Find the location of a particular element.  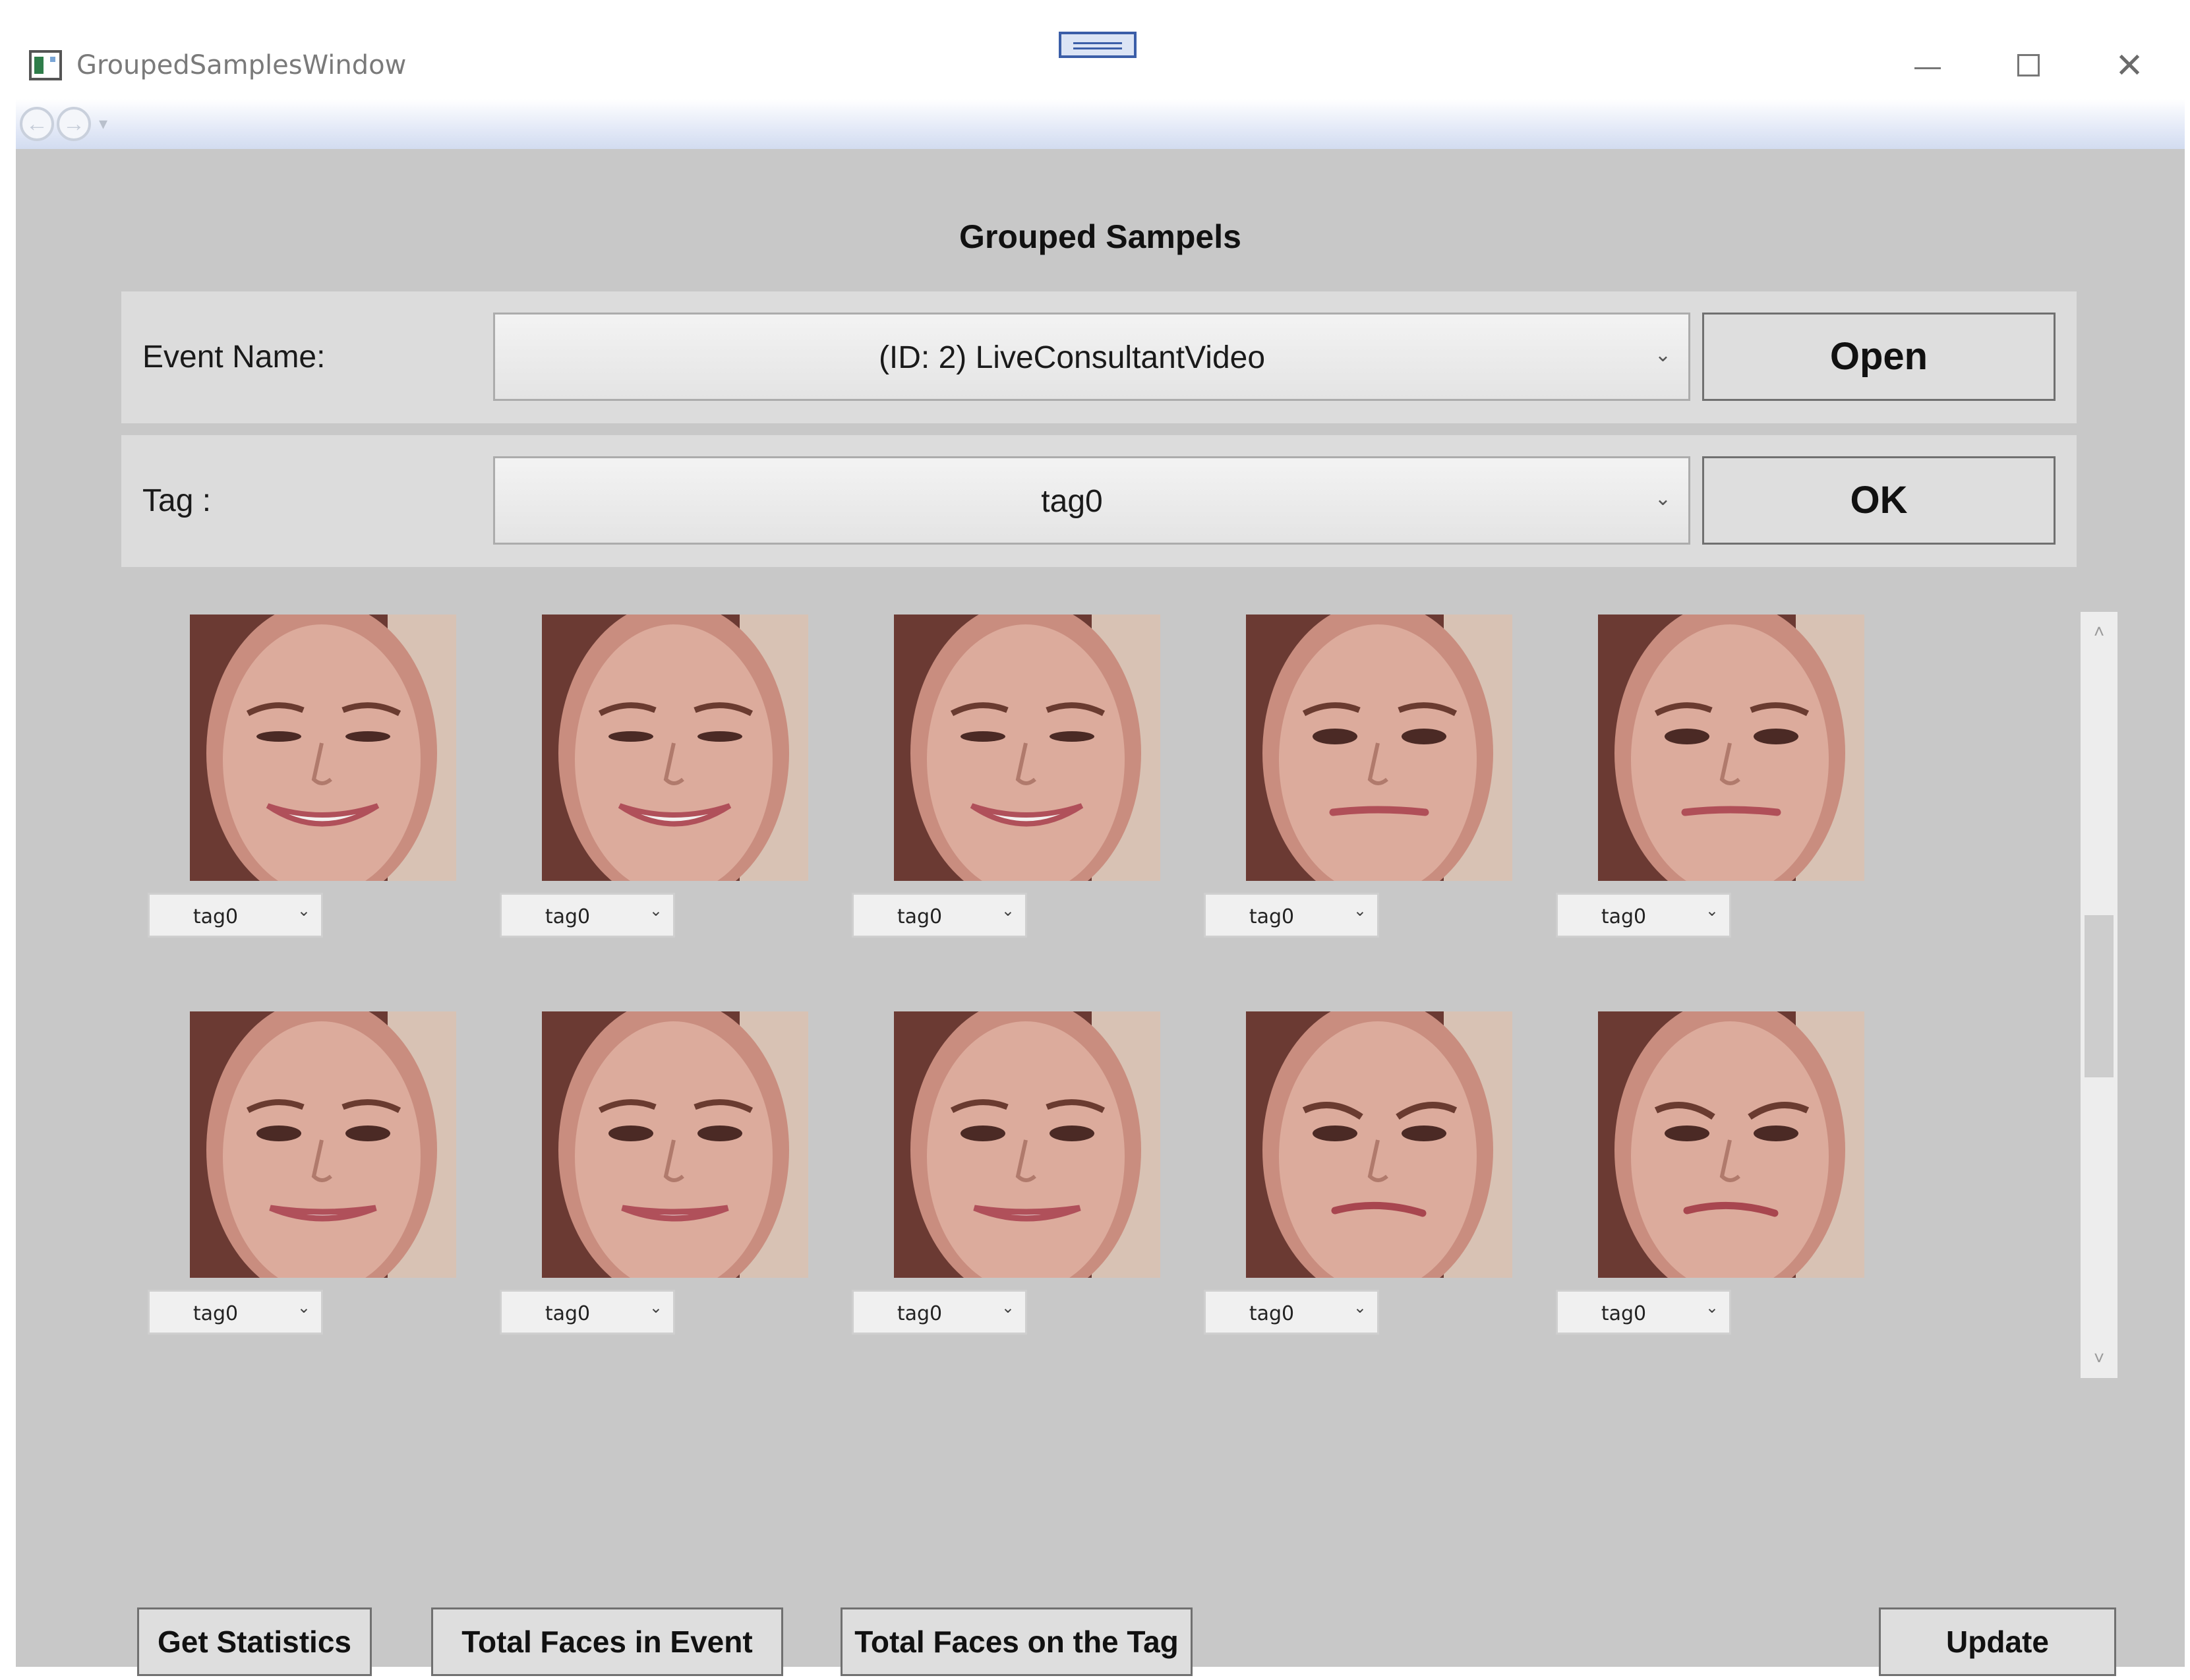

window-title: GroupedSamplesWindow is located at coordinates (241, 65).